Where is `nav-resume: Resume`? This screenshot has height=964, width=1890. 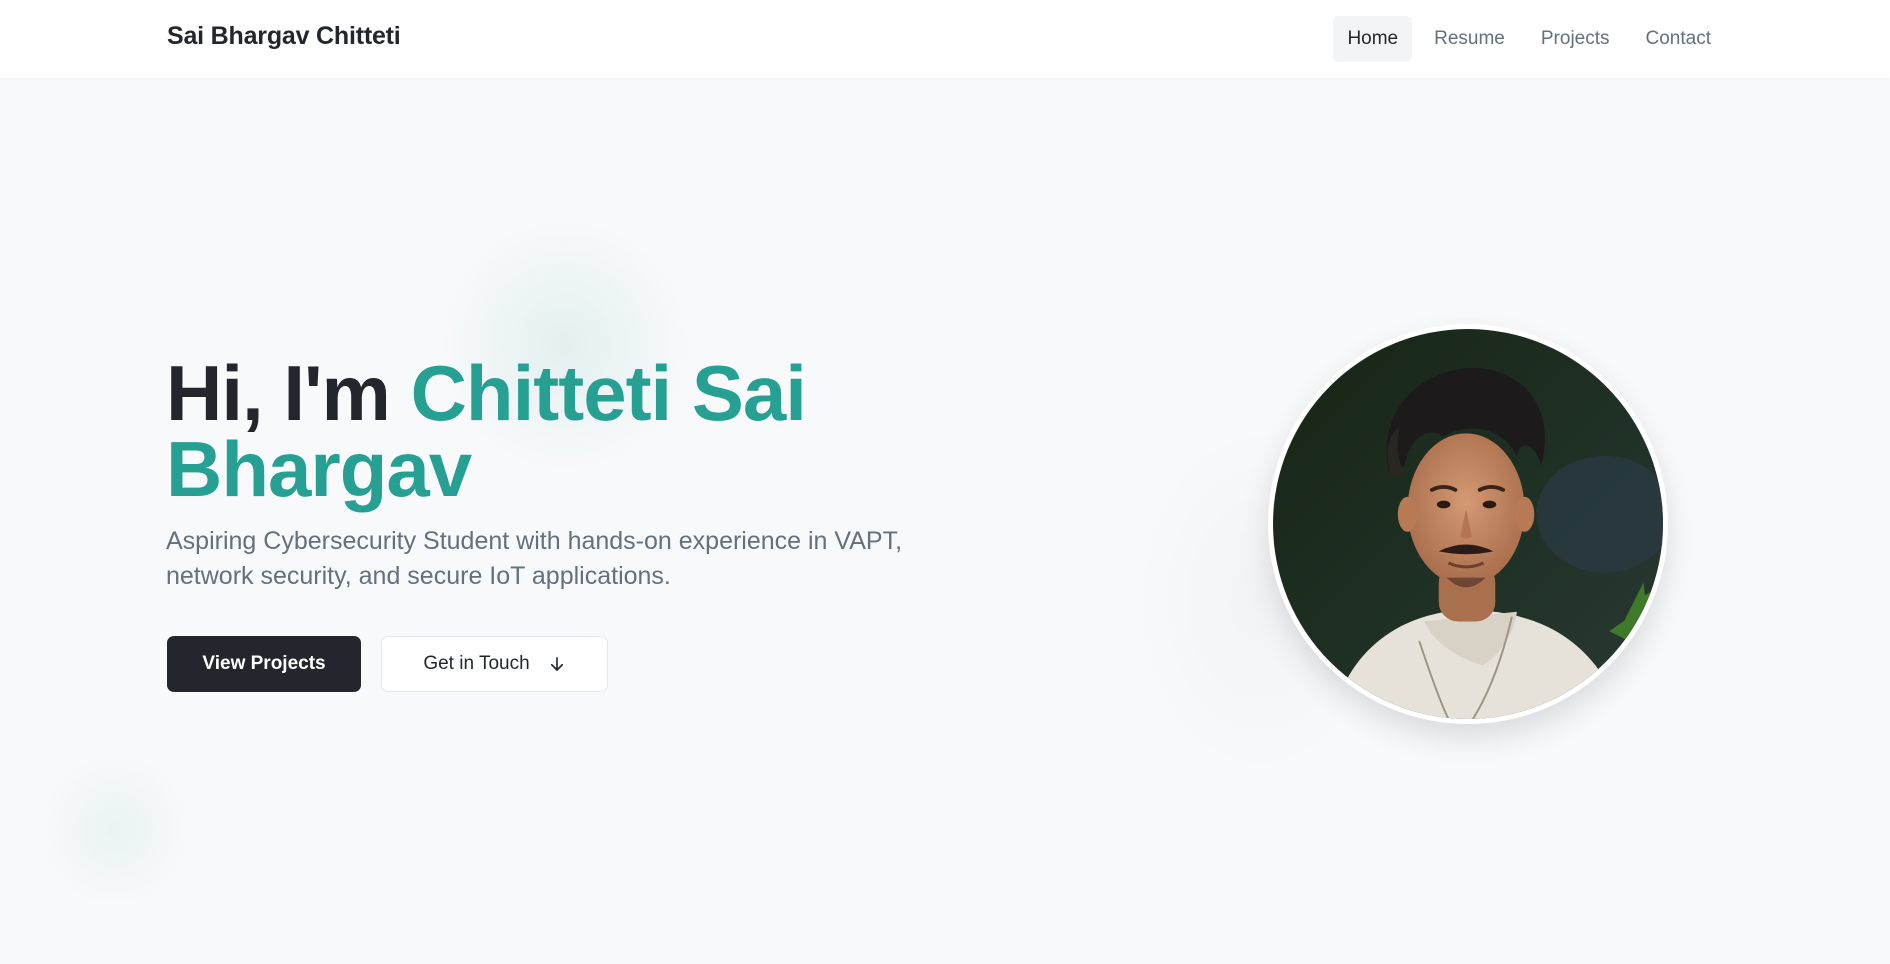
nav-resume: Resume is located at coordinates (1469, 39).